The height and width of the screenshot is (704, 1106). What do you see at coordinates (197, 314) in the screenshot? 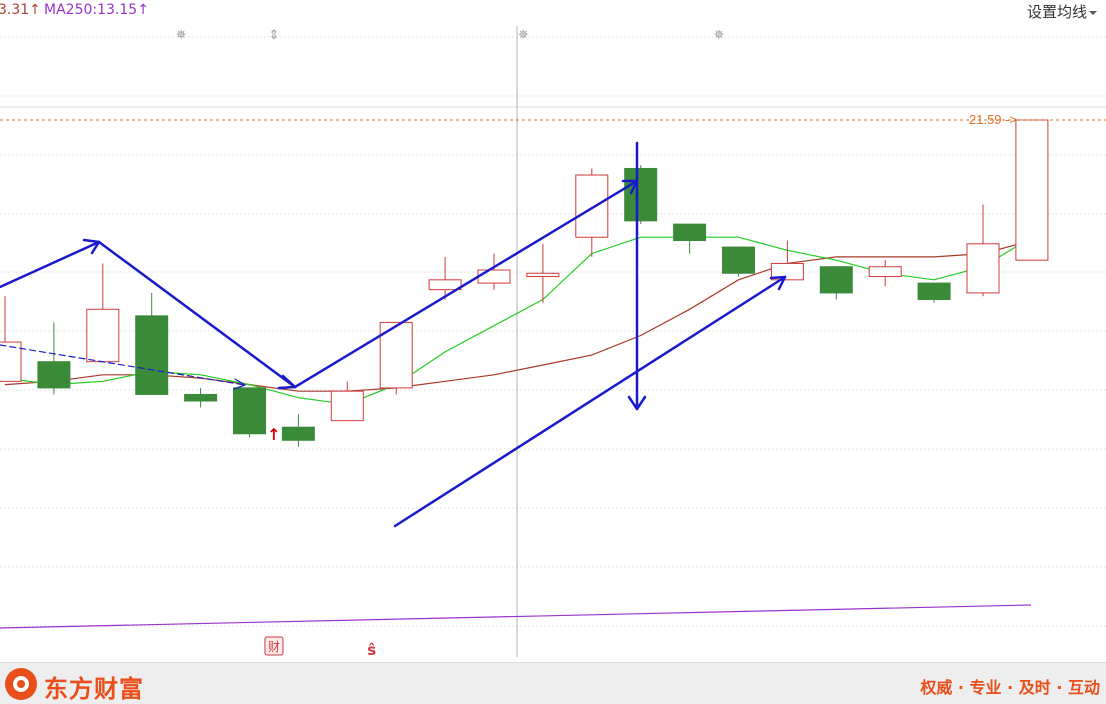
I see `annotation-downtrend-line` at bounding box center [197, 314].